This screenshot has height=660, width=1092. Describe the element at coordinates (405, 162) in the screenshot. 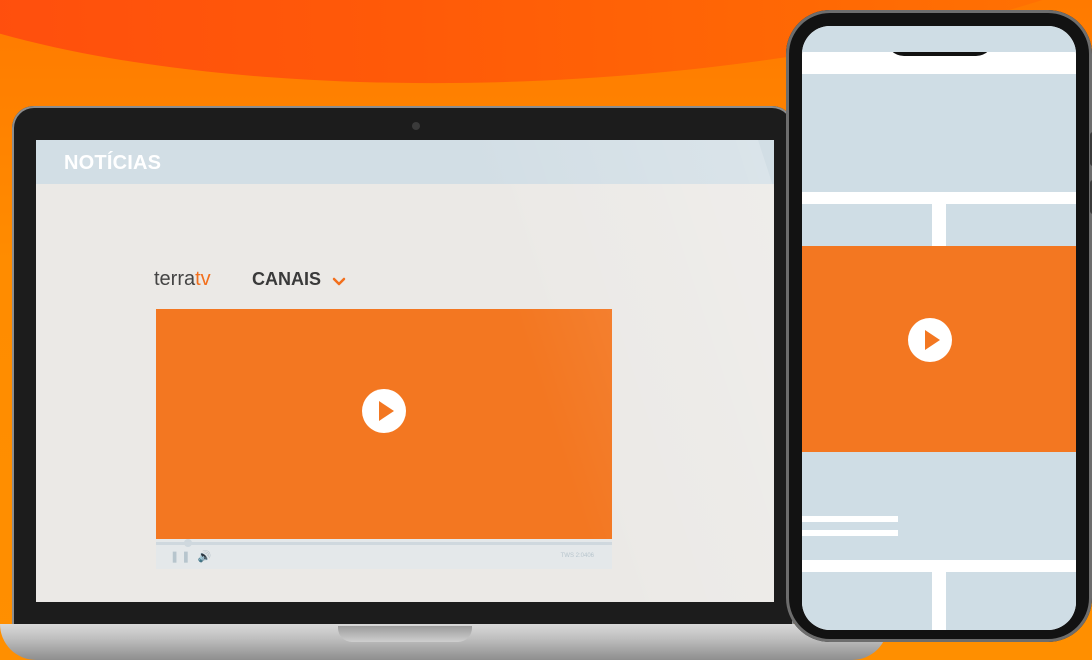

I see `page-header: NOTÍCIAS` at that location.